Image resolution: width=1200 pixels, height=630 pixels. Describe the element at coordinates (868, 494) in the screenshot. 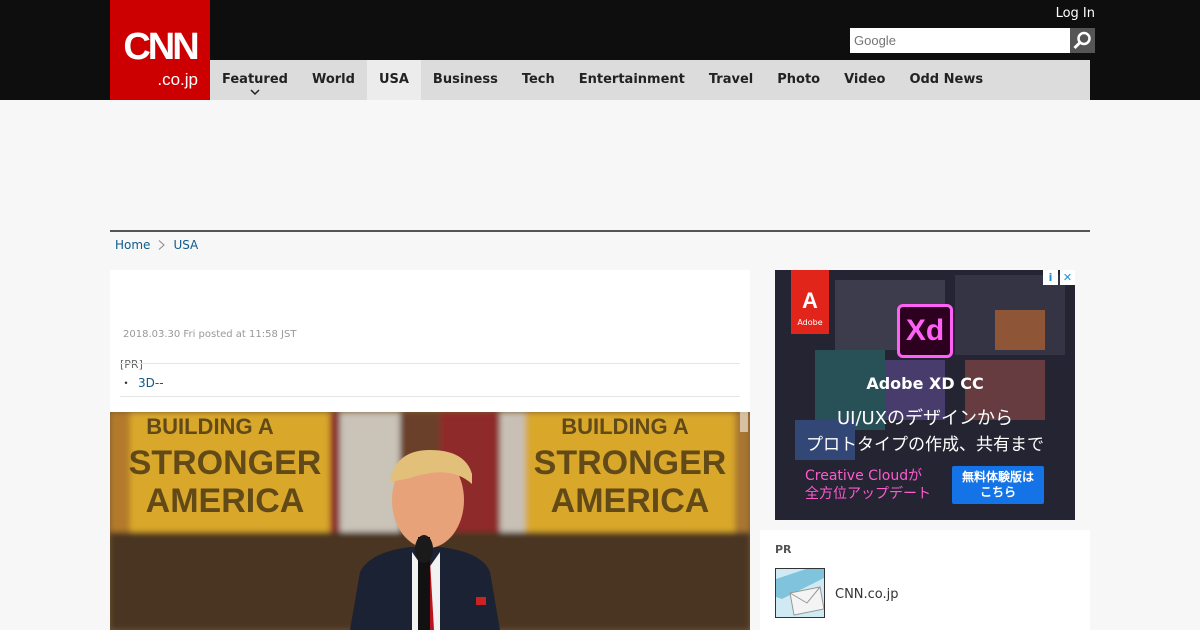

I see `ad-cc-line-2: 全方位アップデート` at that location.